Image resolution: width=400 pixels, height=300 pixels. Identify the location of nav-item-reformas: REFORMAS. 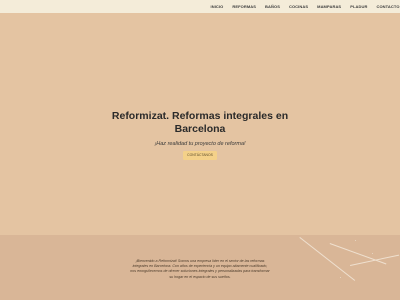
(244, 6).